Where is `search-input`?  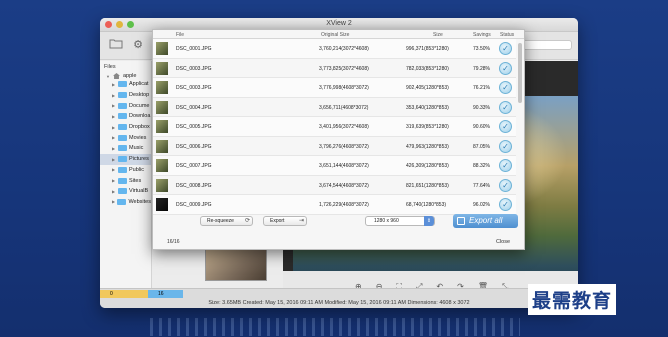
search-input is located at coordinates (547, 45).